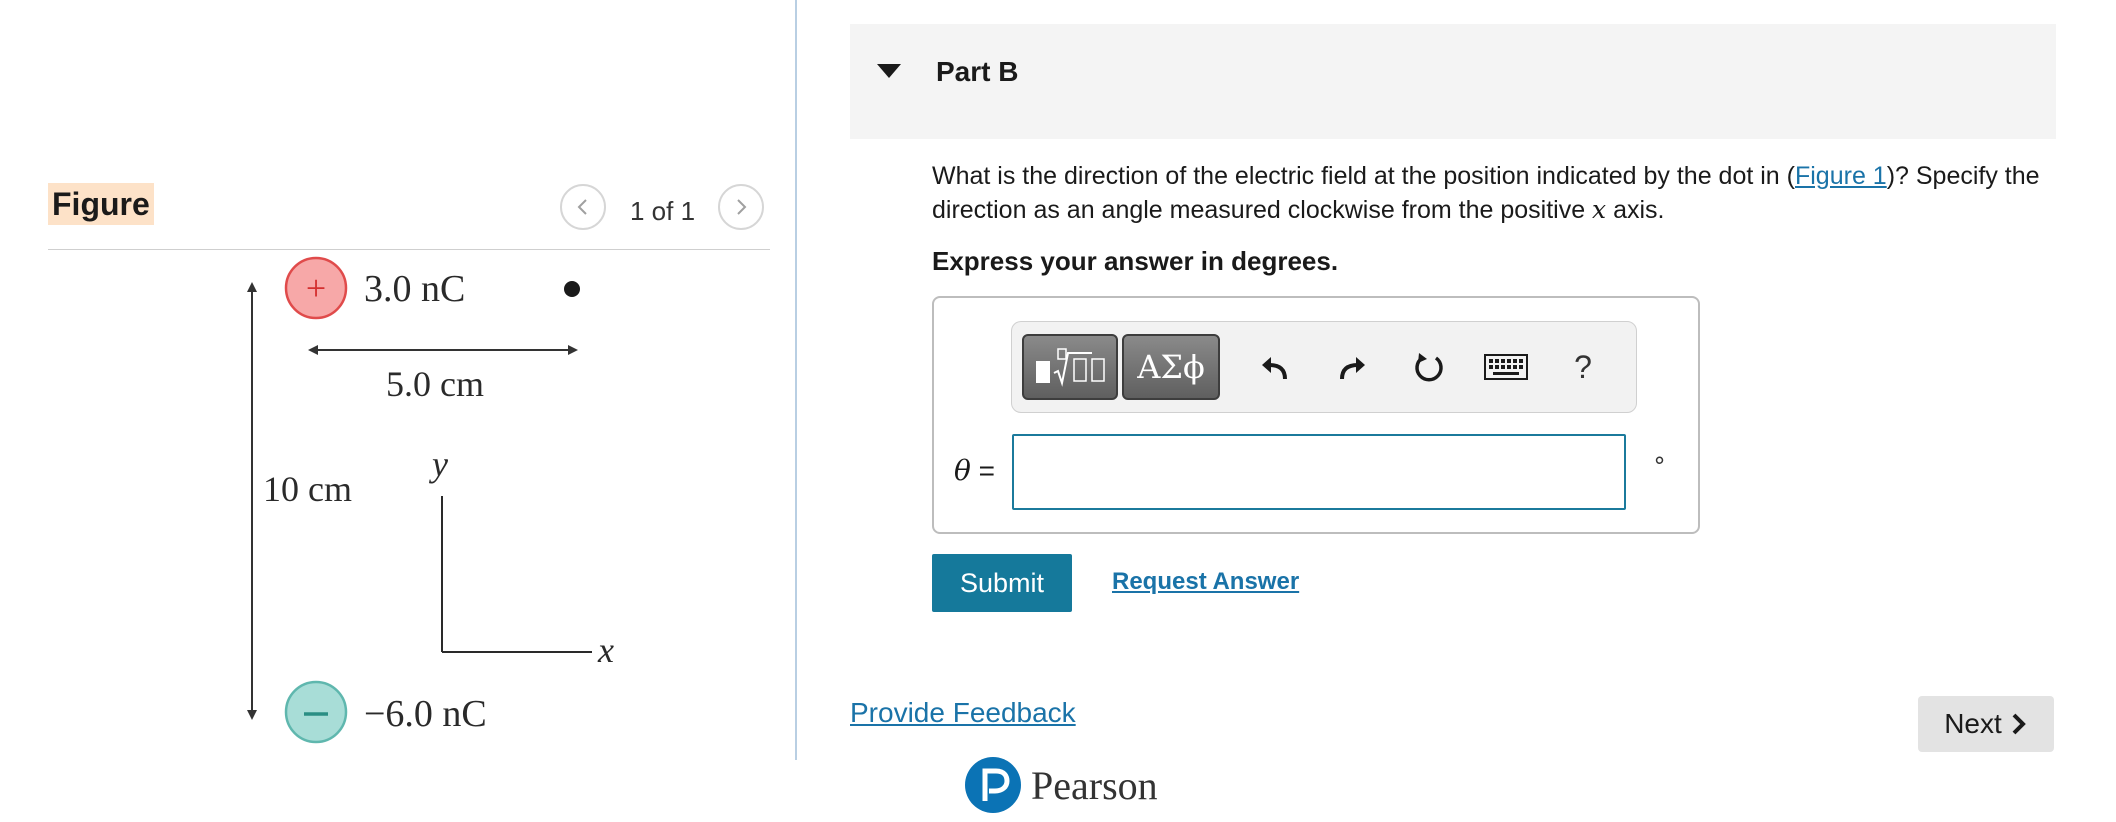  What do you see at coordinates (1841, 176) in the screenshot?
I see `figure-link: Figure 1` at bounding box center [1841, 176].